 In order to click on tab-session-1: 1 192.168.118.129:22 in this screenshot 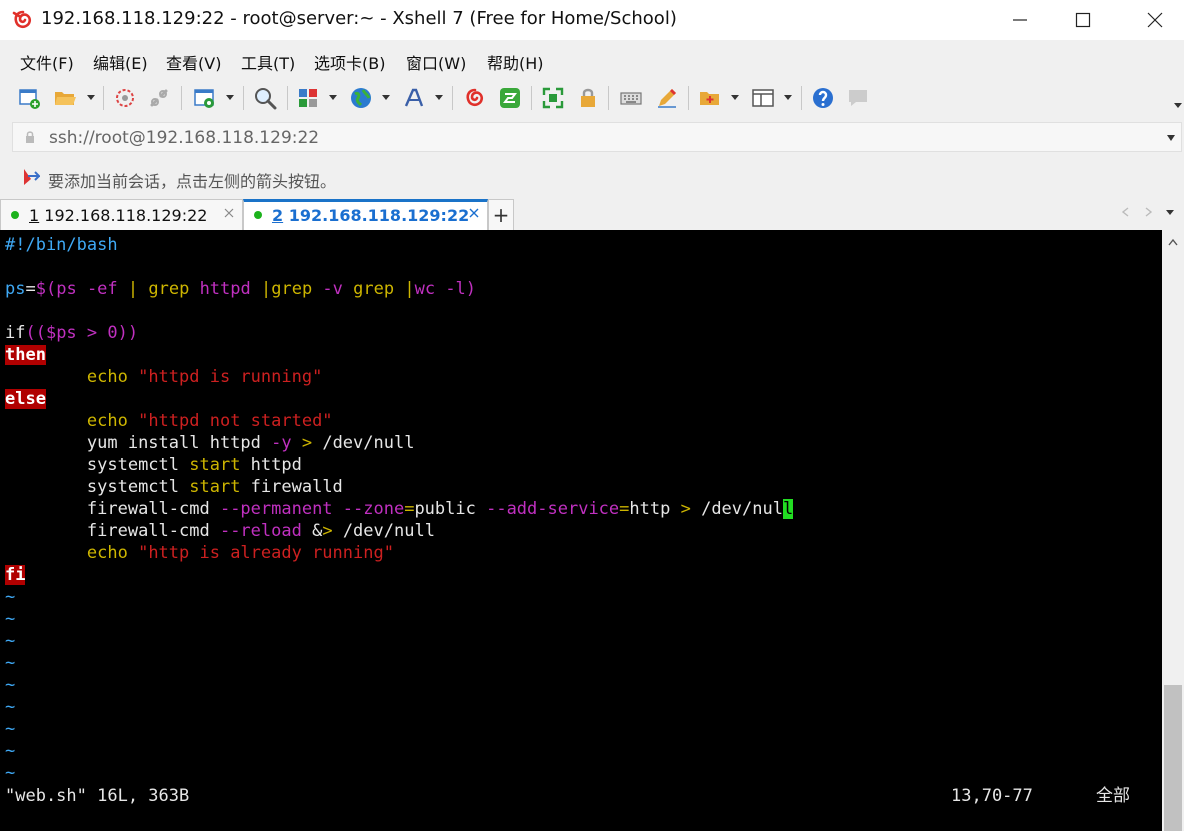, I will do `click(121, 214)`.